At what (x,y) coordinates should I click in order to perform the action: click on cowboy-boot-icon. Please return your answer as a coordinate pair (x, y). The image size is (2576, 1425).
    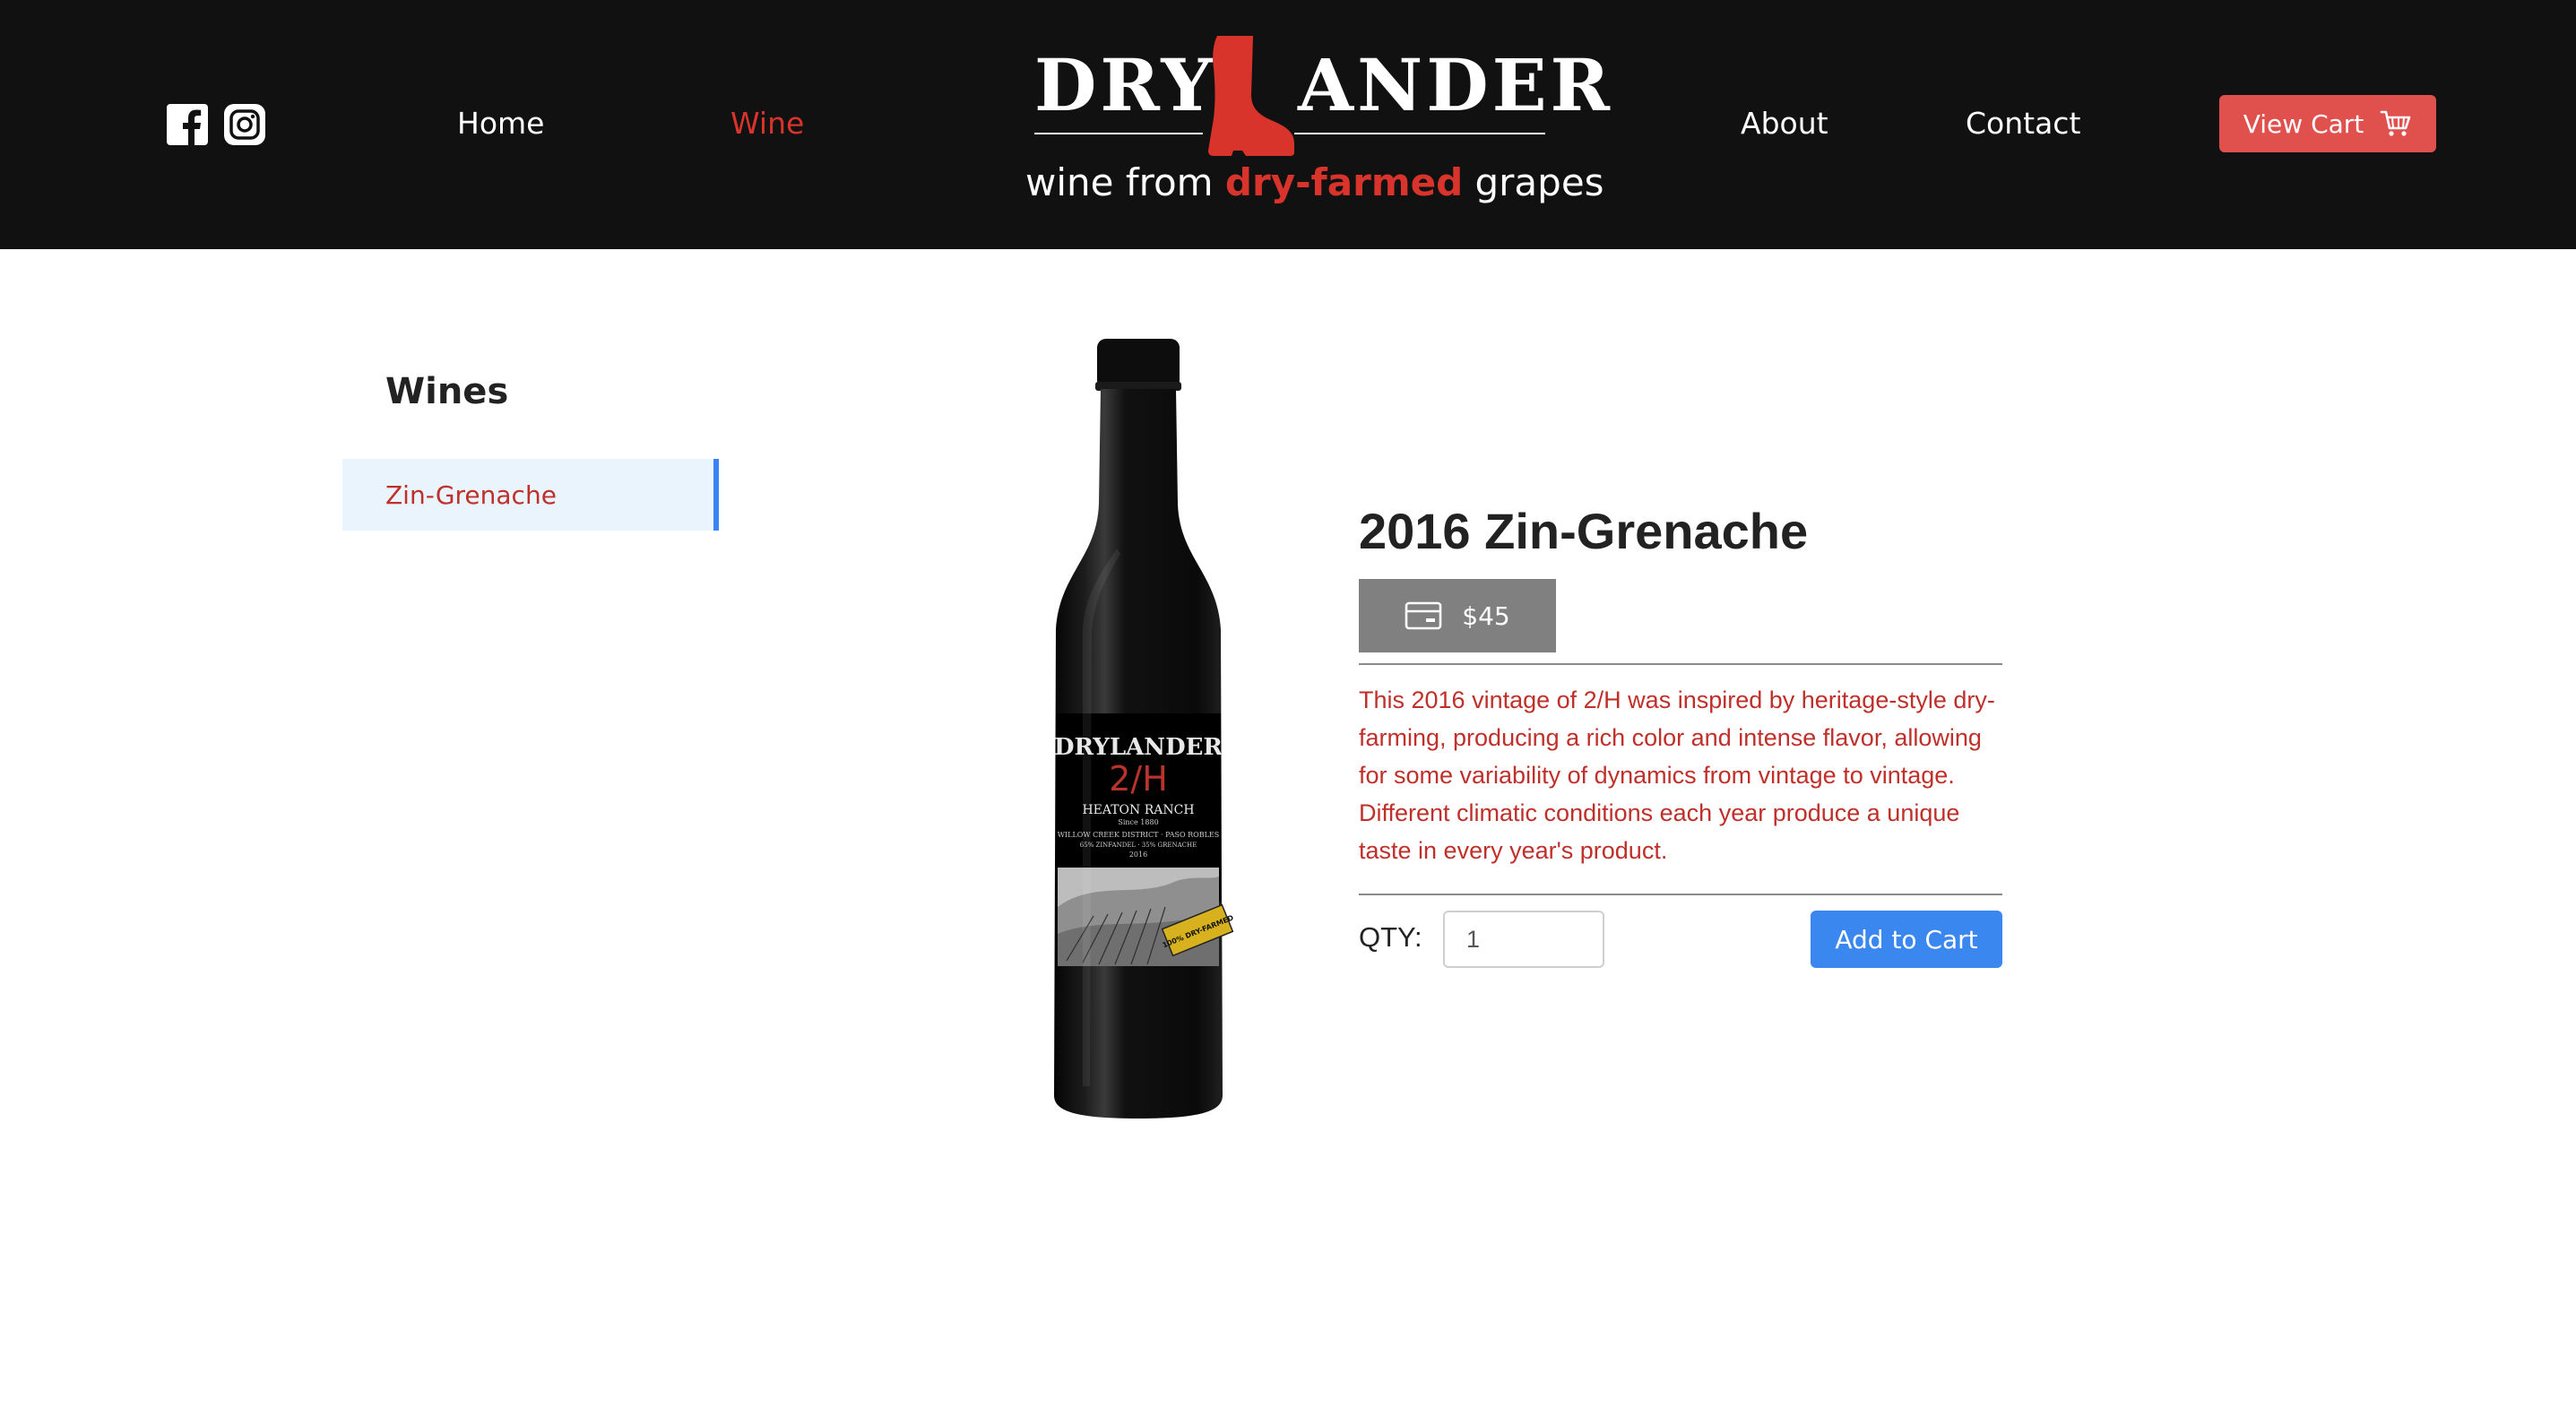
    Looking at the image, I should click on (1251, 96).